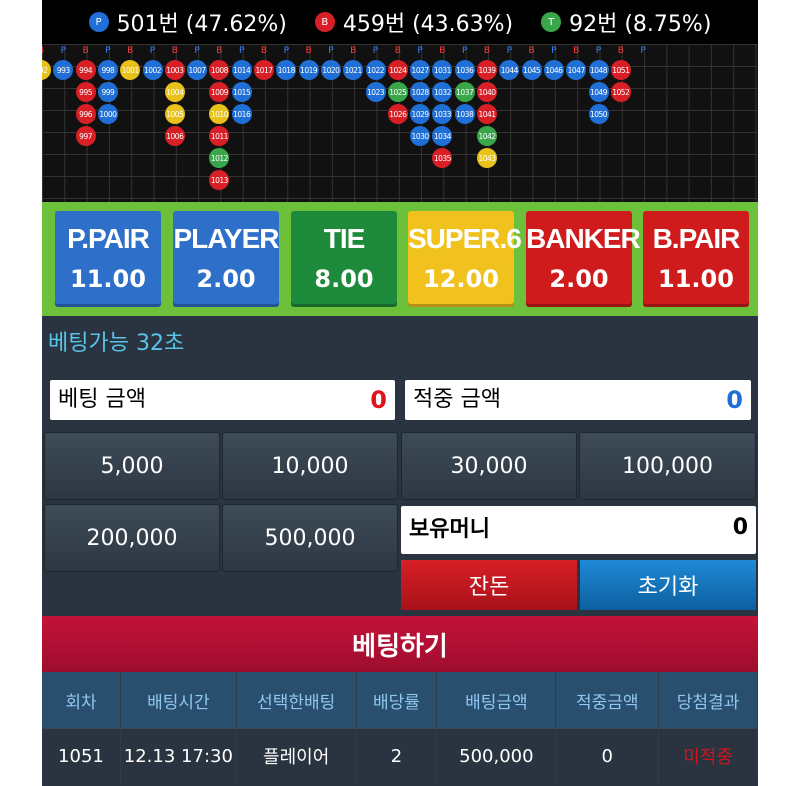 This screenshot has width=800, height=786. What do you see at coordinates (132, 538) in the screenshot?
I see `chip-200000-button: 200,000` at bounding box center [132, 538].